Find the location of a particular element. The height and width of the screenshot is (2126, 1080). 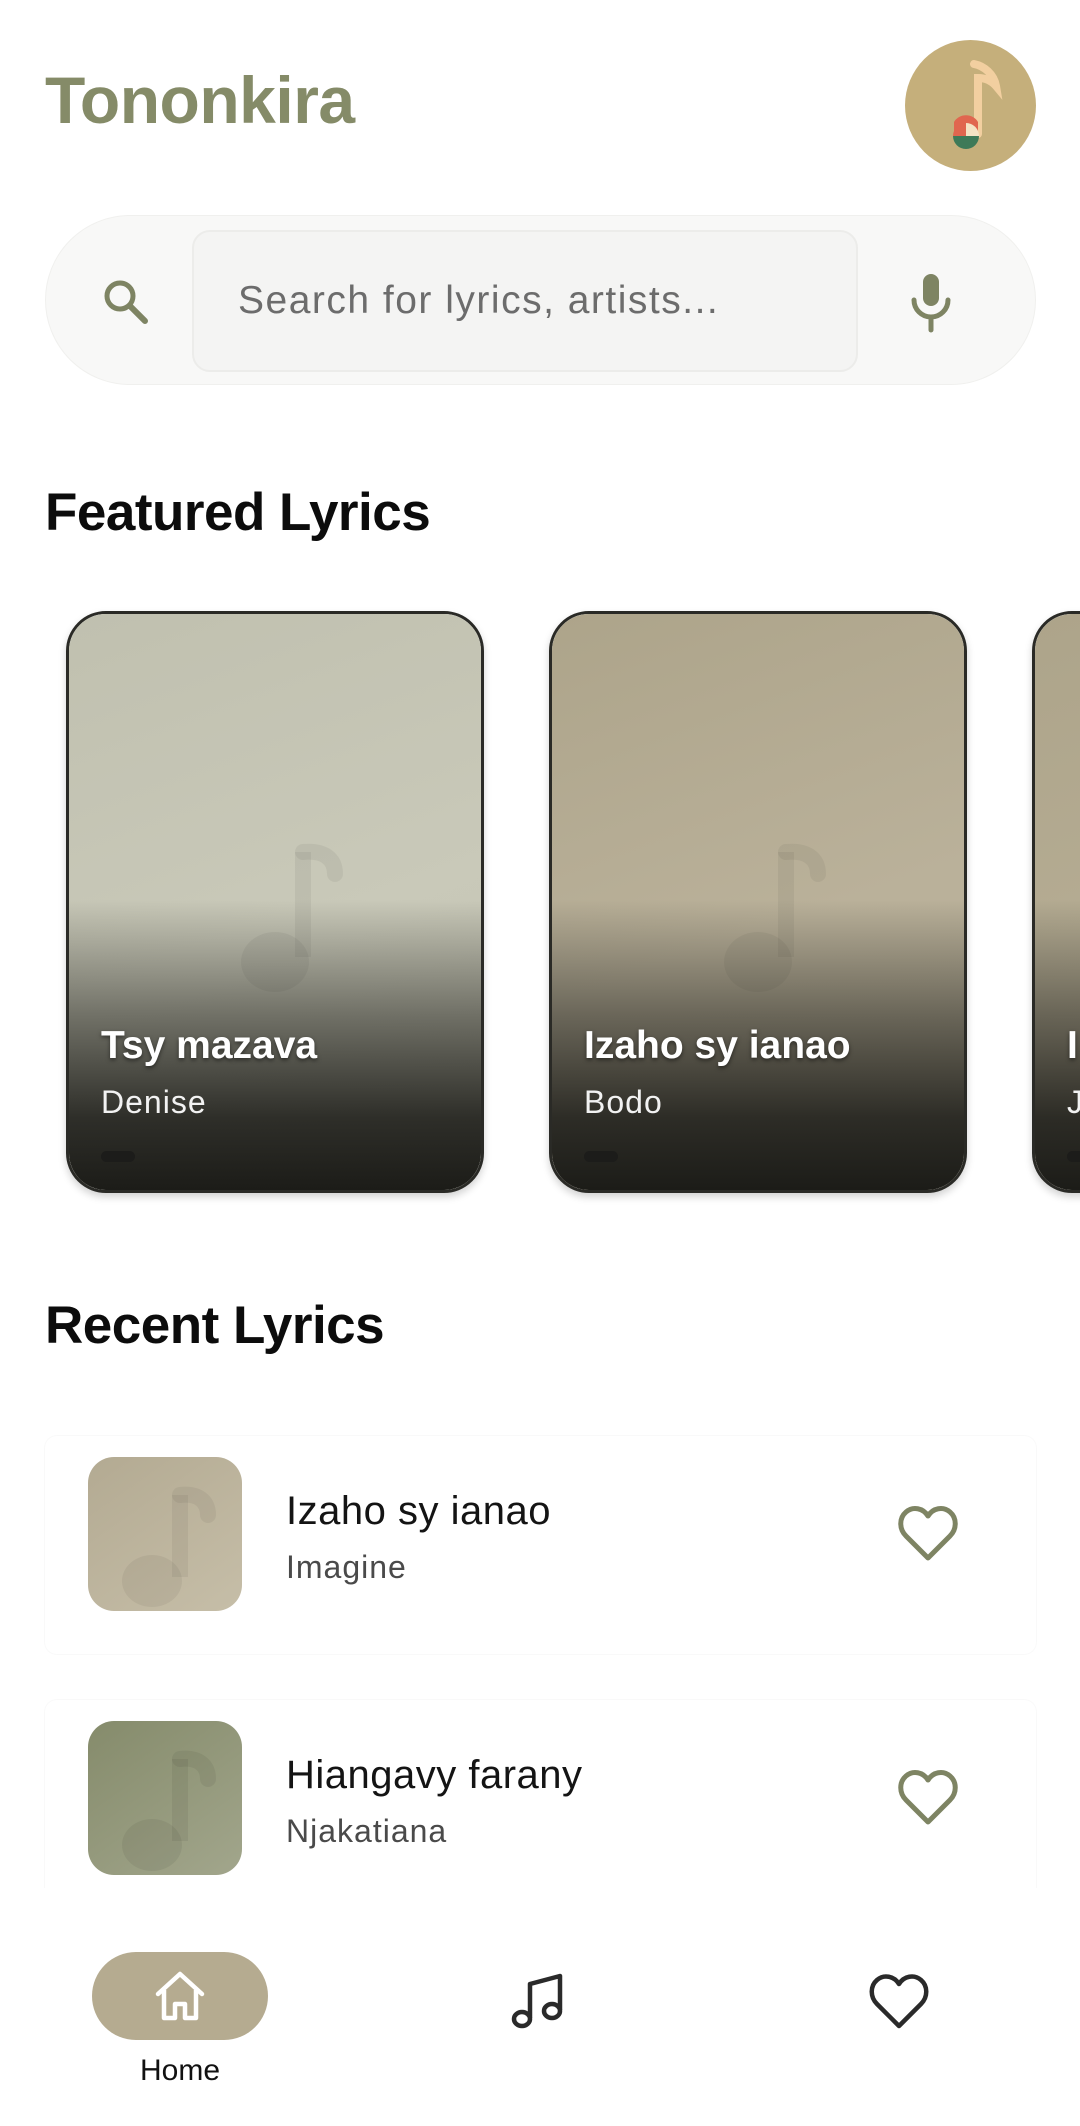

featured-card-artist: J is located at coordinates (1073, 1102).